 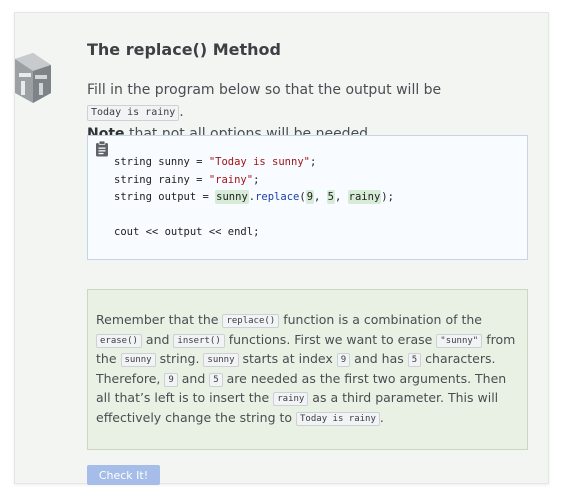 I want to click on hint-code: insert(), so click(x=199, y=340).